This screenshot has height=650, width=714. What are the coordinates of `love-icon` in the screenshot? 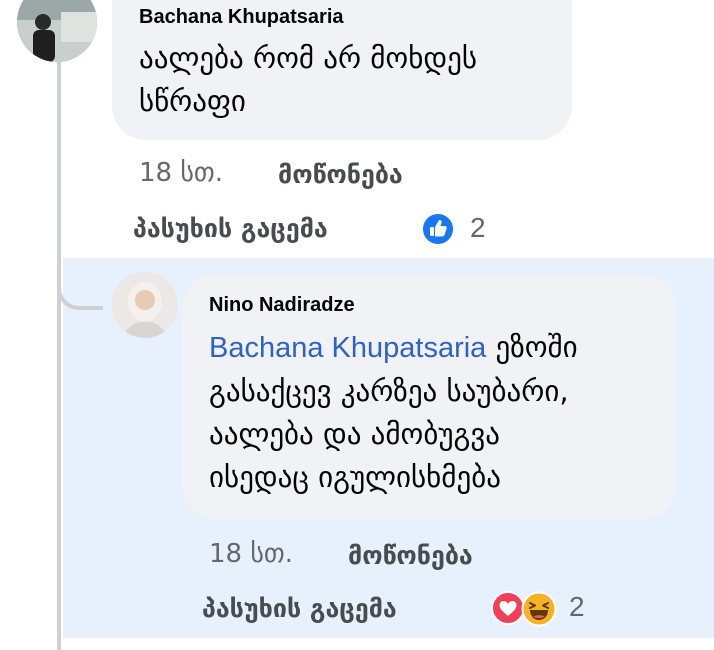 It's located at (508, 608).